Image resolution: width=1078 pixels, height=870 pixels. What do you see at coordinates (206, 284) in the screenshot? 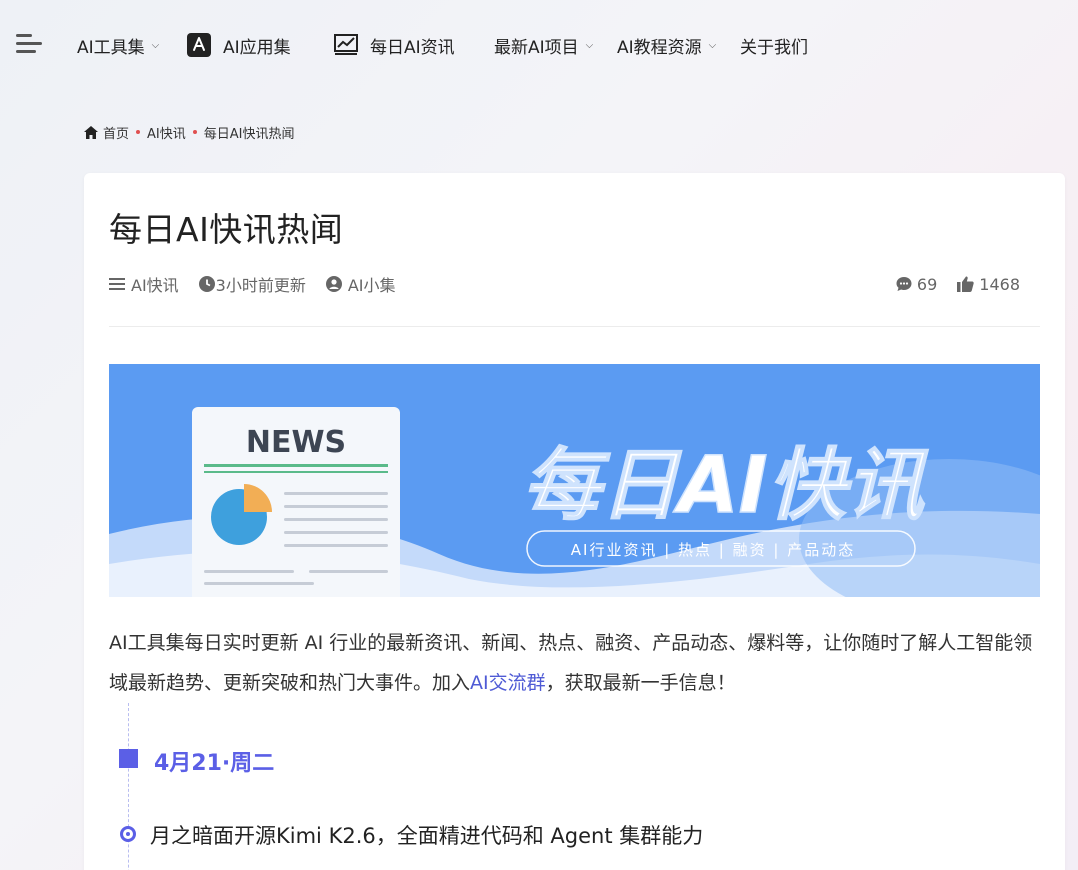
I see `clock-icon` at bounding box center [206, 284].